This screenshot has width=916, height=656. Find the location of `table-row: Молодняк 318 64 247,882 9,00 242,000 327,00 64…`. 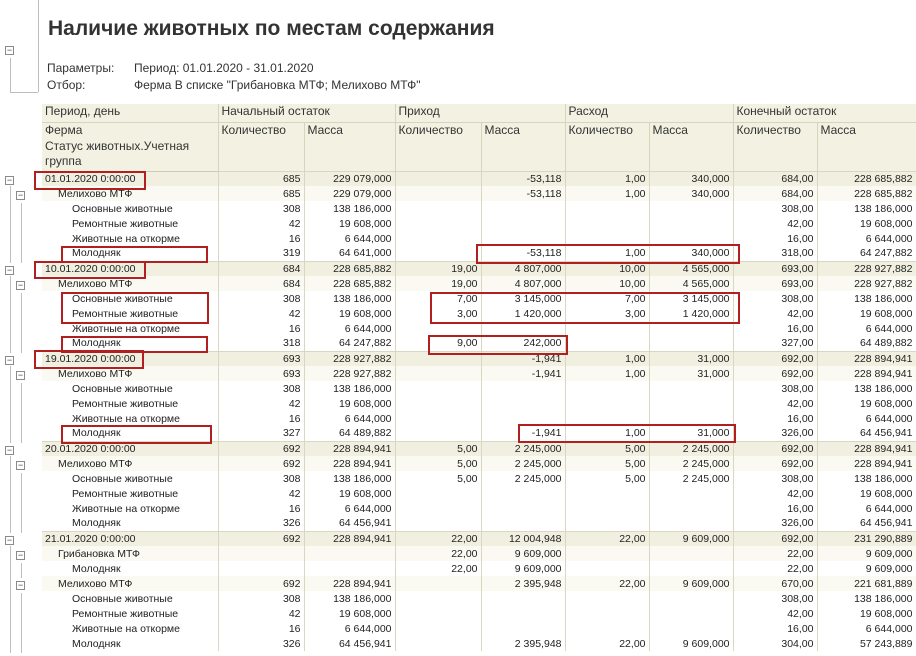

table-row: Молодняк 318 64 247,882 9,00 242,000 327,00 64… is located at coordinates (479, 343).